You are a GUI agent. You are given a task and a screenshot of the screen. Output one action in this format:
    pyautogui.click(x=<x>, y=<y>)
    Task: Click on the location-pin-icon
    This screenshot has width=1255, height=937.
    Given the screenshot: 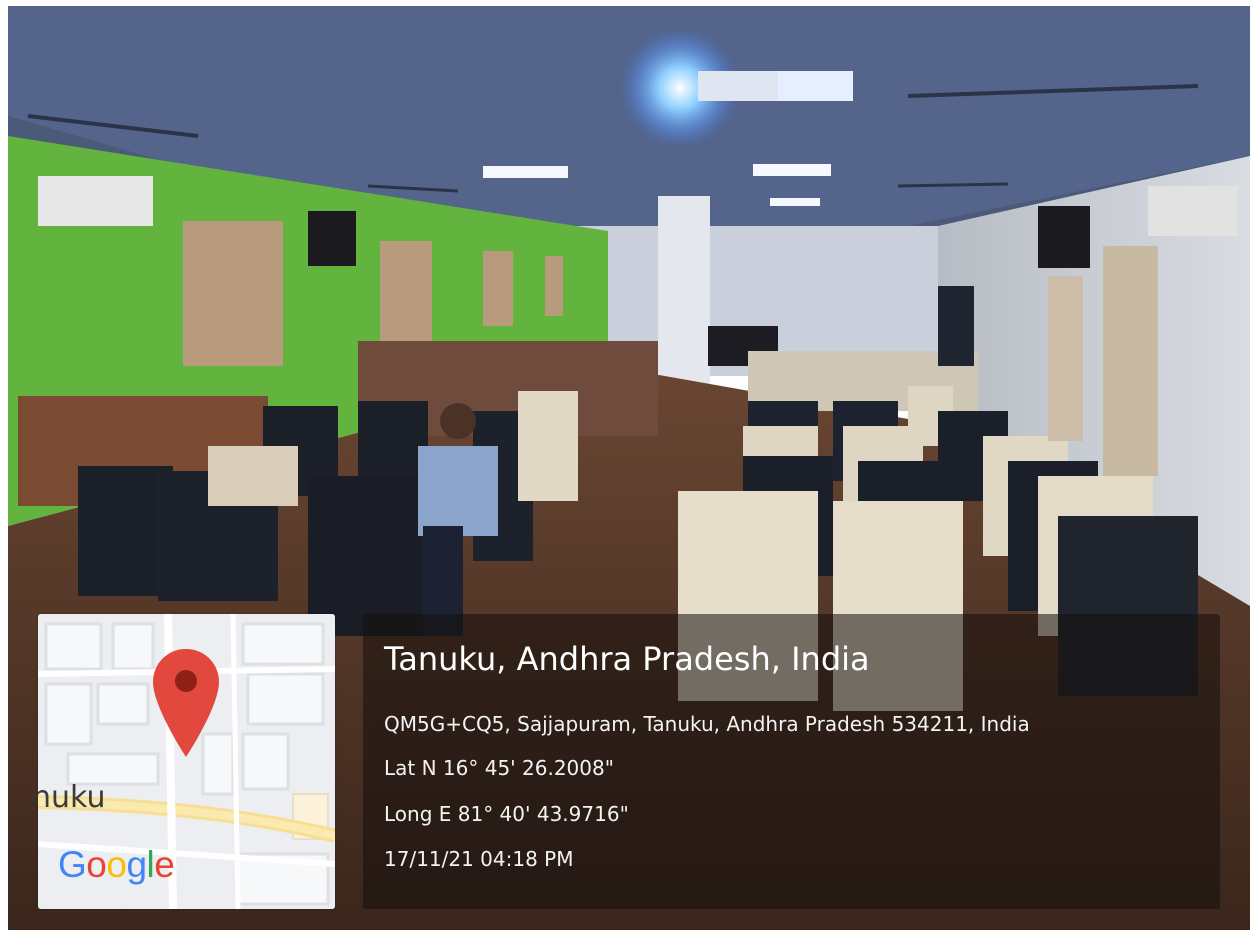 What is the action you would take?
    pyautogui.click(x=186, y=703)
    